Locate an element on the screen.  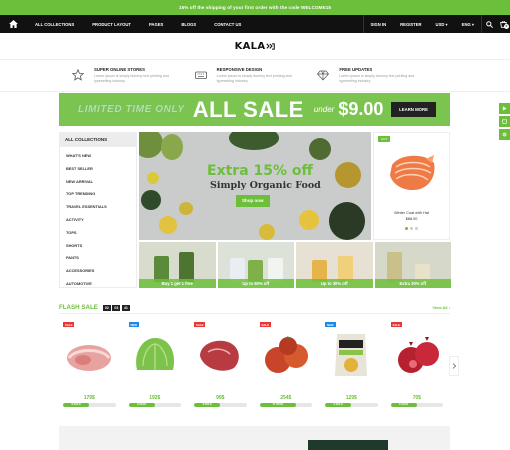
promo-tile: Up to 50% off is located at coordinates (255, 265).